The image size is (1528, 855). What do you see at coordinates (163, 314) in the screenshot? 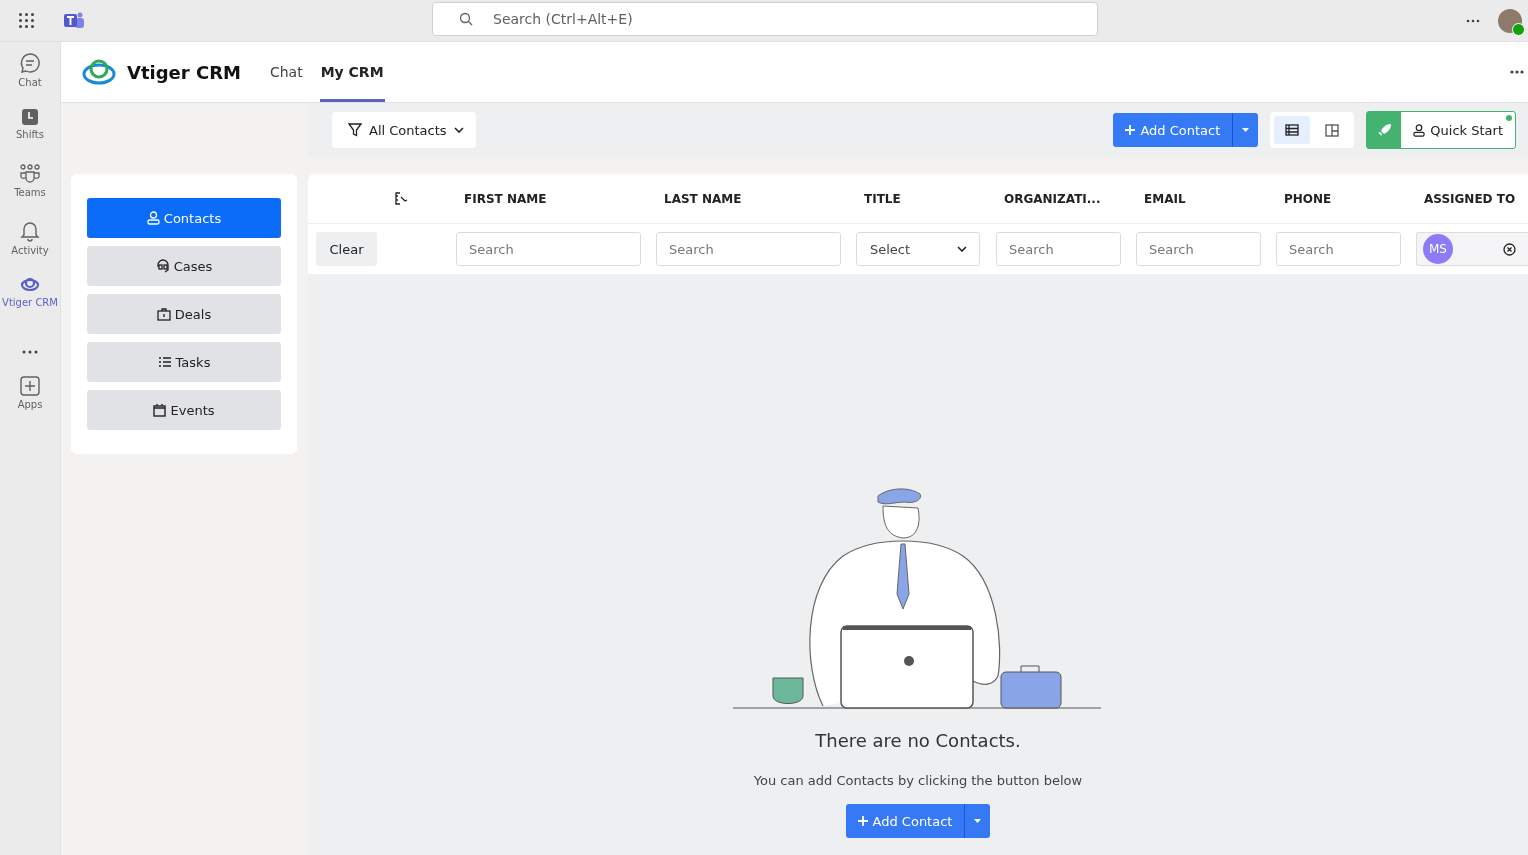
I see `briefcase-icon` at bounding box center [163, 314].